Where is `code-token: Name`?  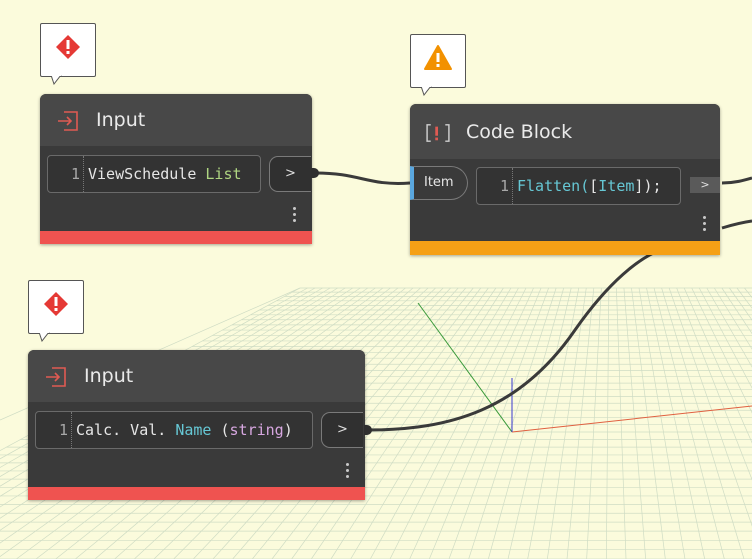 code-token: Name is located at coordinates (193, 430).